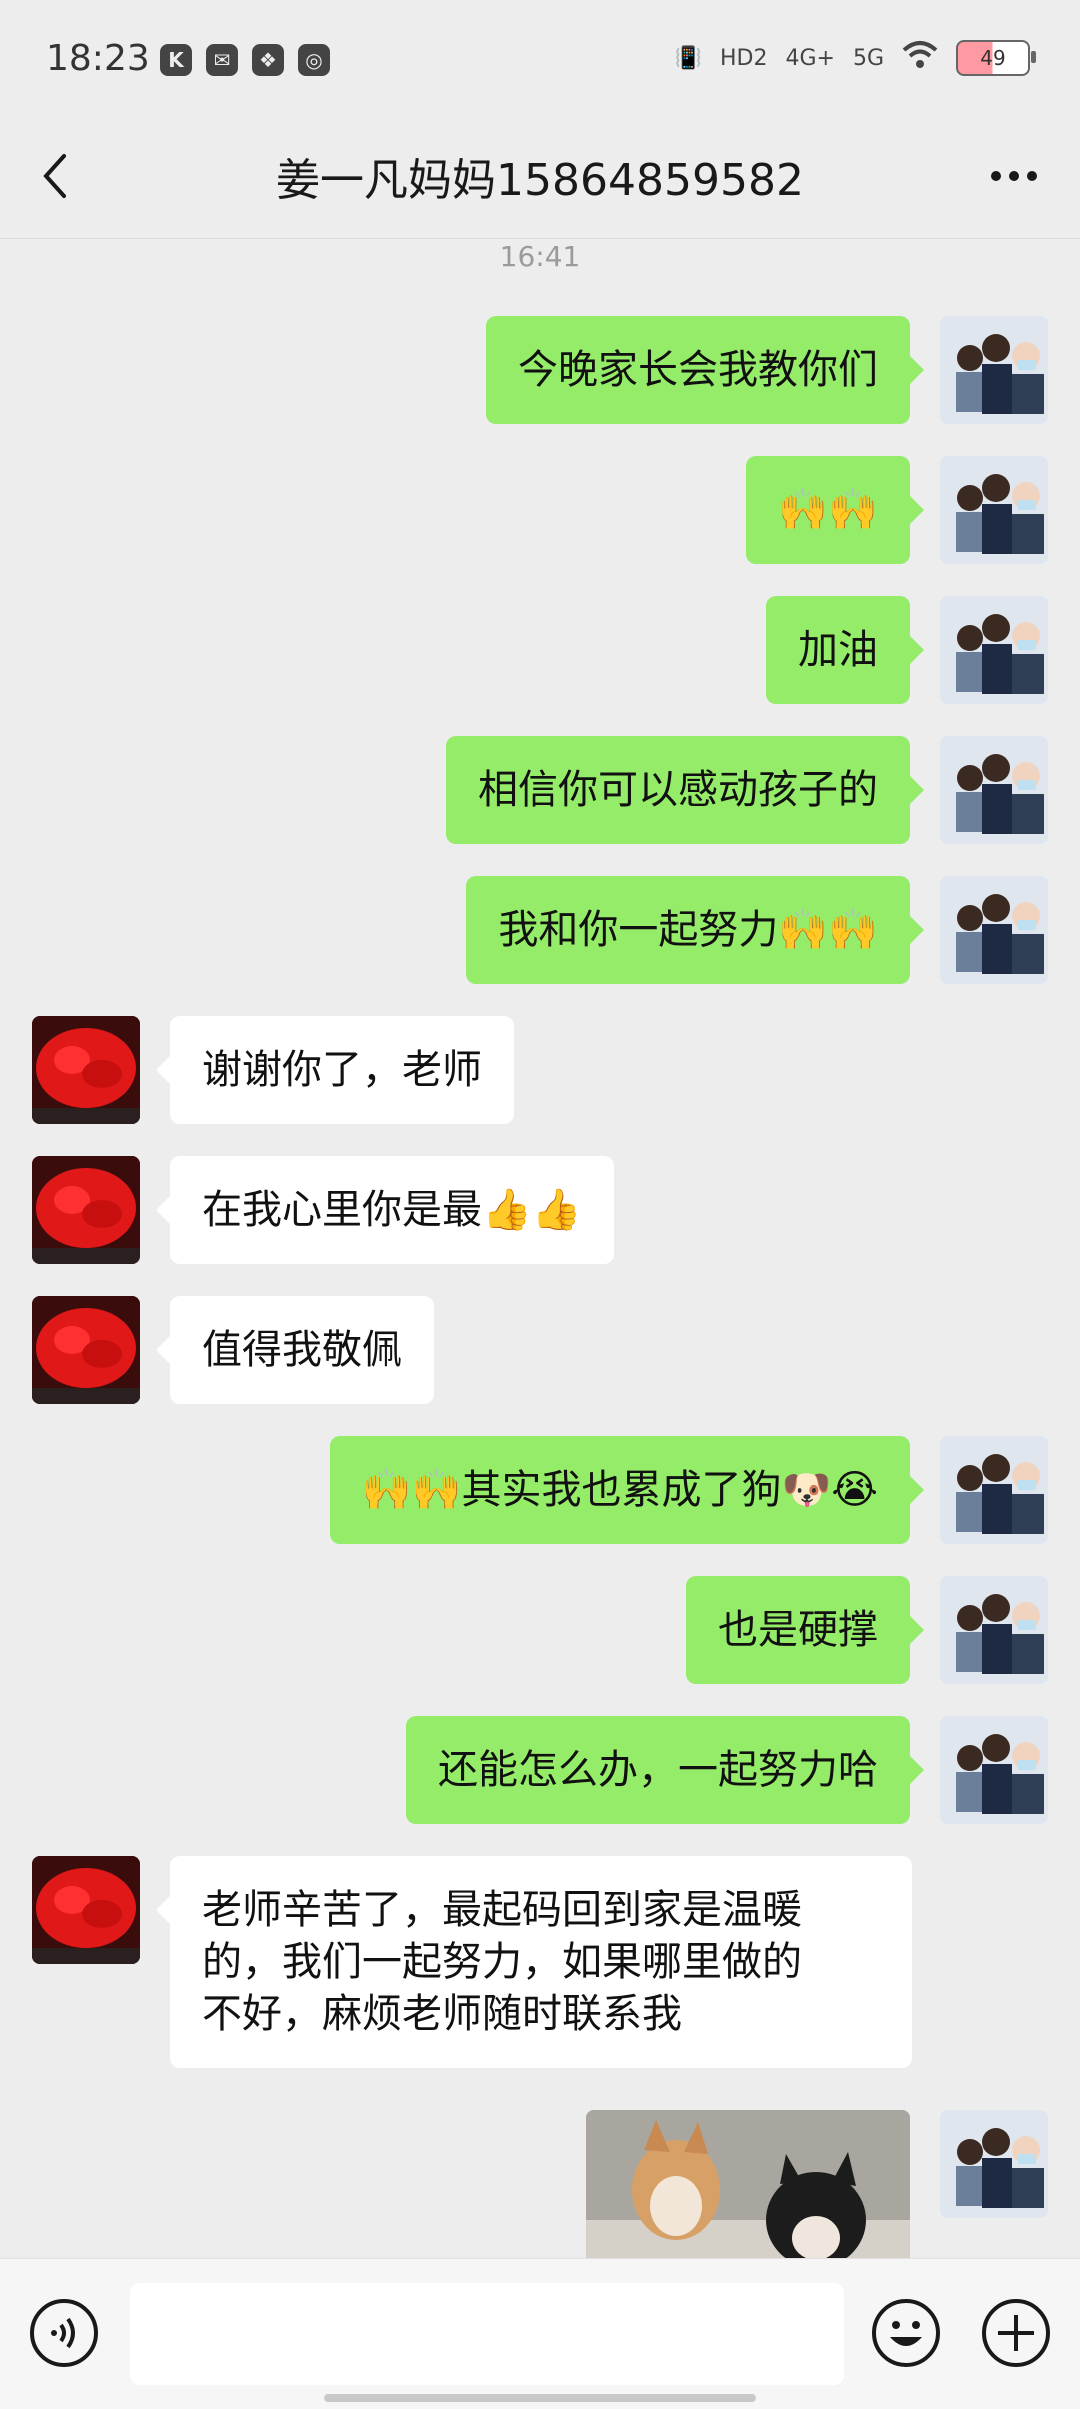 The height and width of the screenshot is (2409, 1080). What do you see at coordinates (920, 58) in the screenshot?
I see `wifi-icon` at bounding box center [920, 58].